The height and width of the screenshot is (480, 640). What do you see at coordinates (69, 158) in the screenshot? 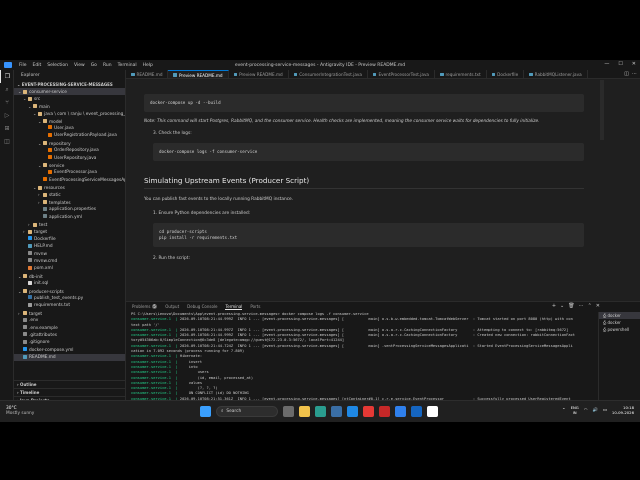
I see `tree-file: UserRepository.java` at bounding box center [69, 158].